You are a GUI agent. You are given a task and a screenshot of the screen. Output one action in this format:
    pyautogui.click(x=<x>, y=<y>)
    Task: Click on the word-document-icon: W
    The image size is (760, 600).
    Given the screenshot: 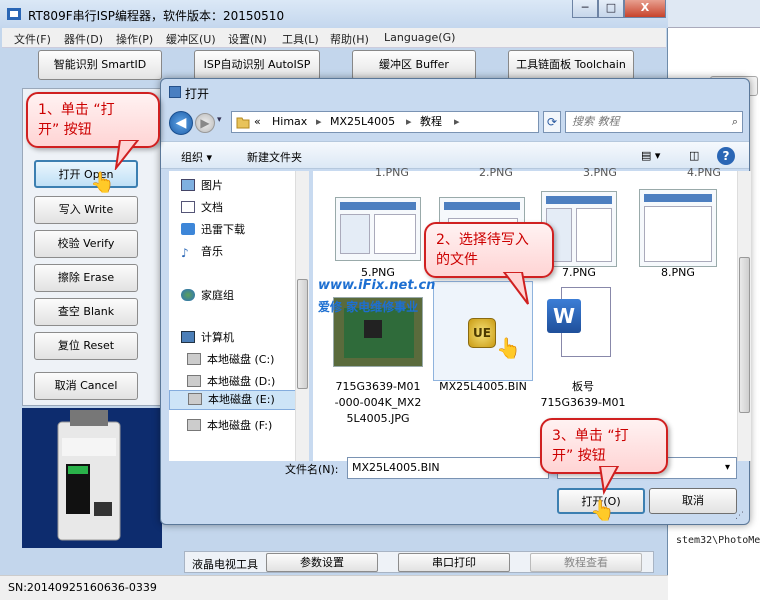 What is the action you would take?
    pyautogui.click(x=582, y=327)
    